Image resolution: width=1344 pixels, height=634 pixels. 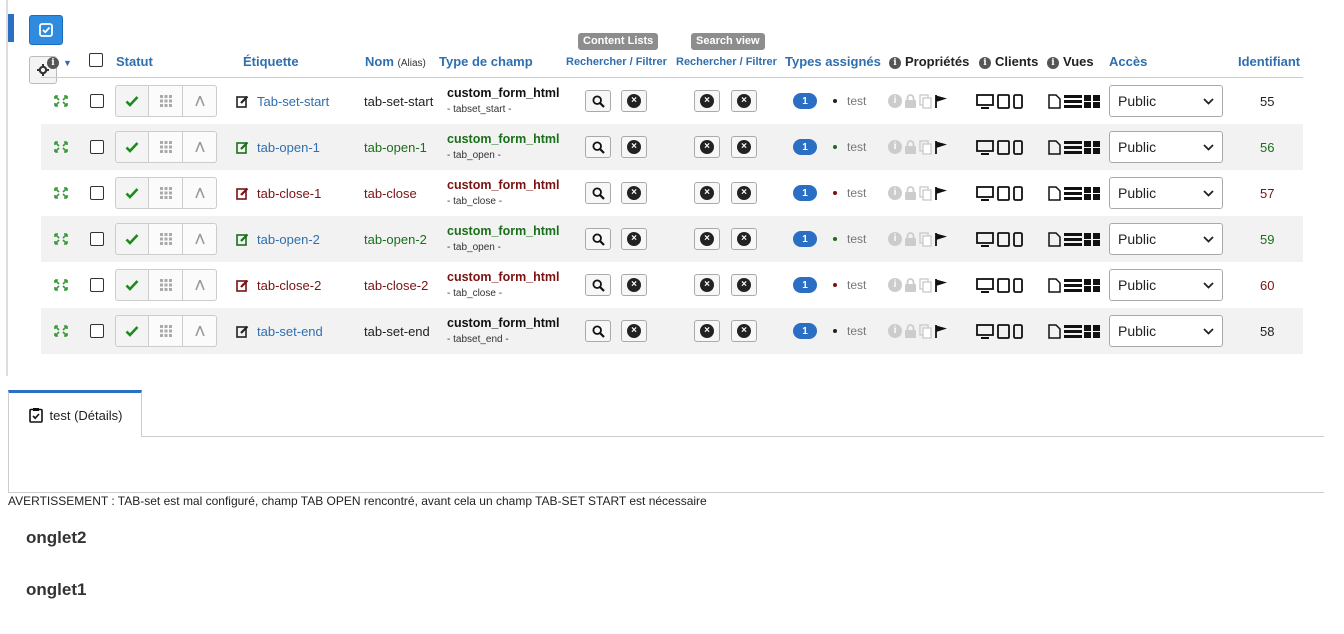 What do you see at coordinates (59, 61) in the screenshot?
I see `order-info-header: i ▼` at bounding box center [59, 61].